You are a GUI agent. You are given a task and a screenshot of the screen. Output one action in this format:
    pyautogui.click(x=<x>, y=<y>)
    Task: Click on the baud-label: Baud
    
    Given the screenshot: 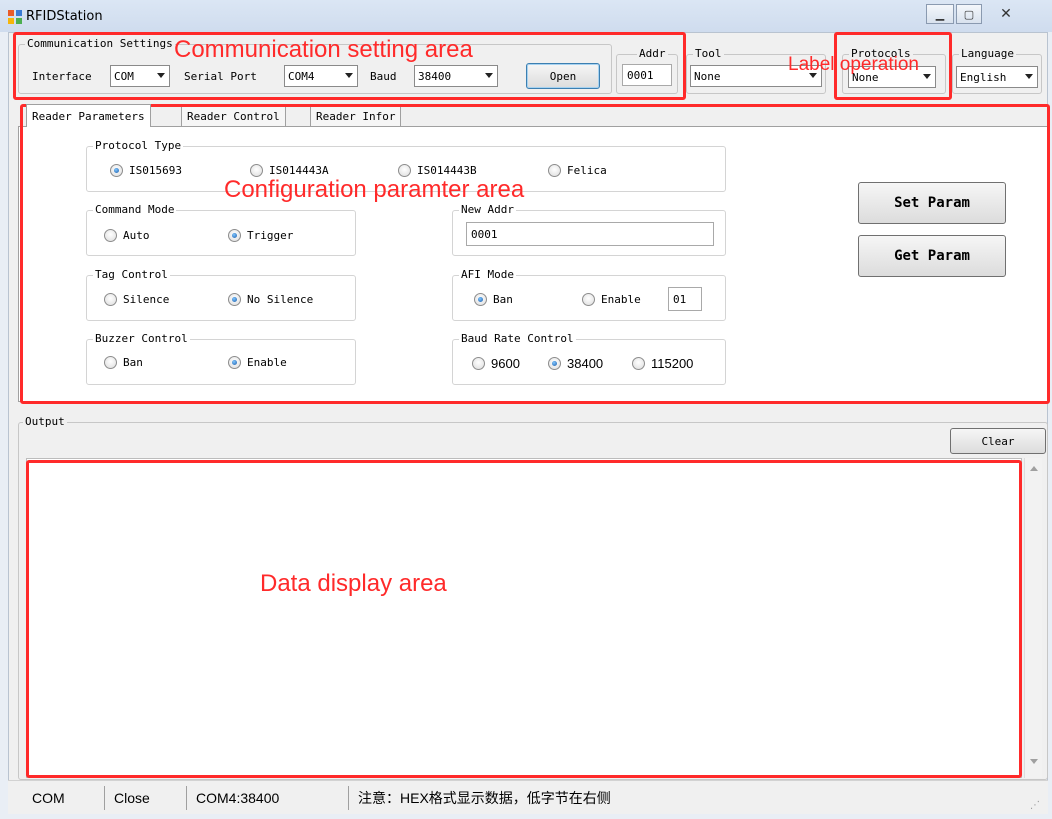 What is the action you would take?
    pyautogui.click(x=383, y=76)
    